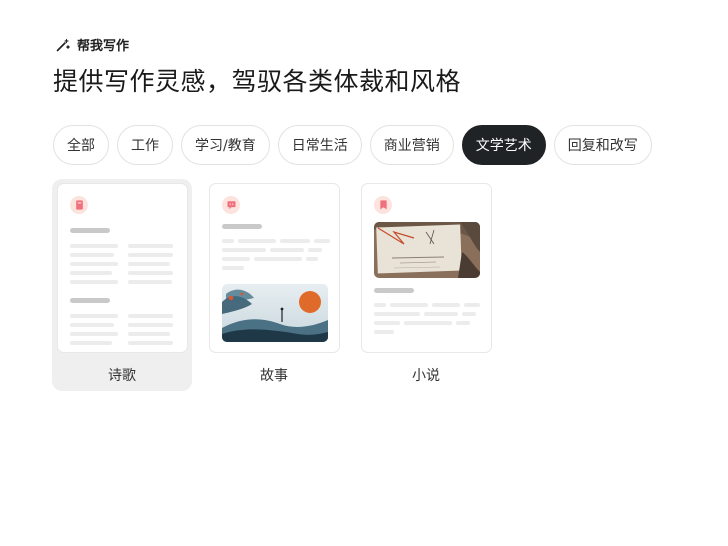 The height and width of the screenshot is (546, 728). I want to click on chip-daily-life: 日常生活, so click(319, 145).